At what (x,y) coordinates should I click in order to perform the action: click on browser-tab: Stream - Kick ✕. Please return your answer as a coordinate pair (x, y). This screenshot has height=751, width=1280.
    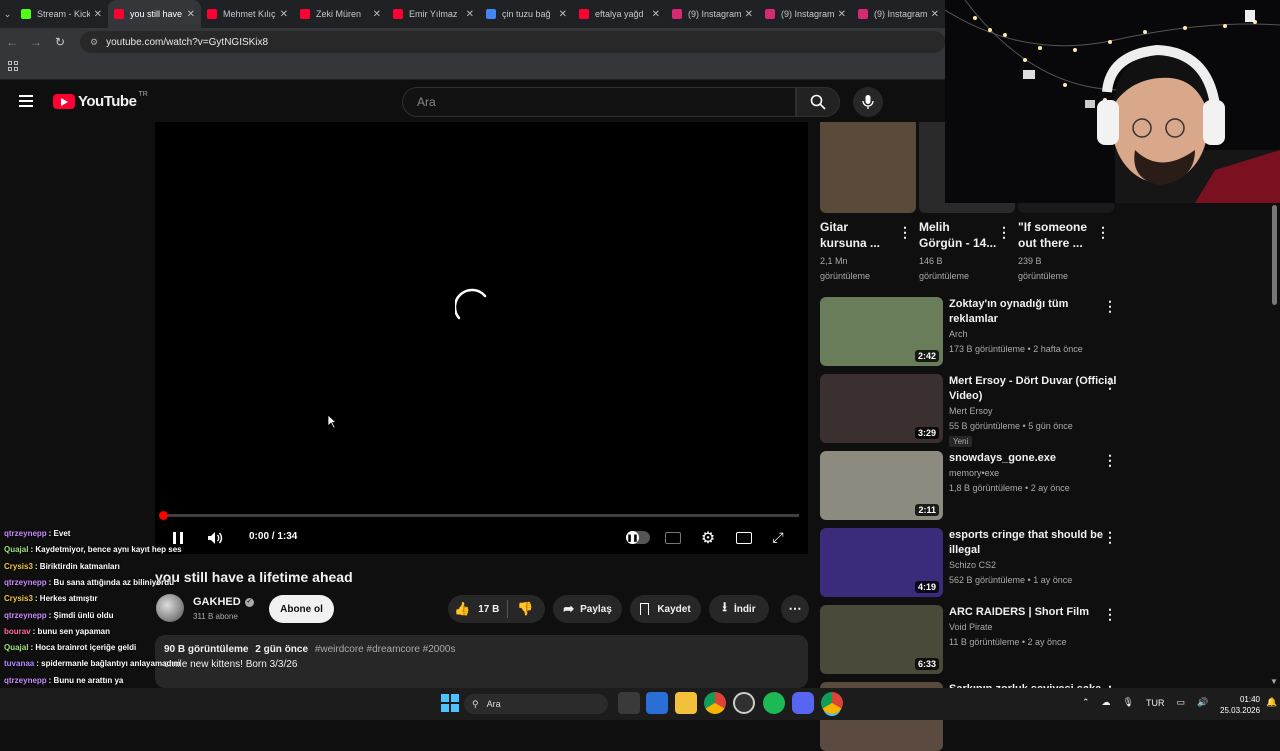
    Looking at the image, I should click on (61, 14).